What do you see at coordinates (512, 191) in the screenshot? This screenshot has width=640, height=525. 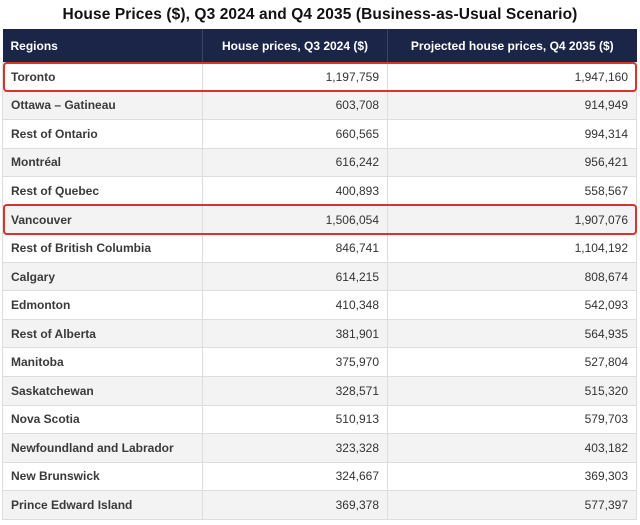 I see `price-q4-2035-cell: 558,567` at bounding box center [512, 191].